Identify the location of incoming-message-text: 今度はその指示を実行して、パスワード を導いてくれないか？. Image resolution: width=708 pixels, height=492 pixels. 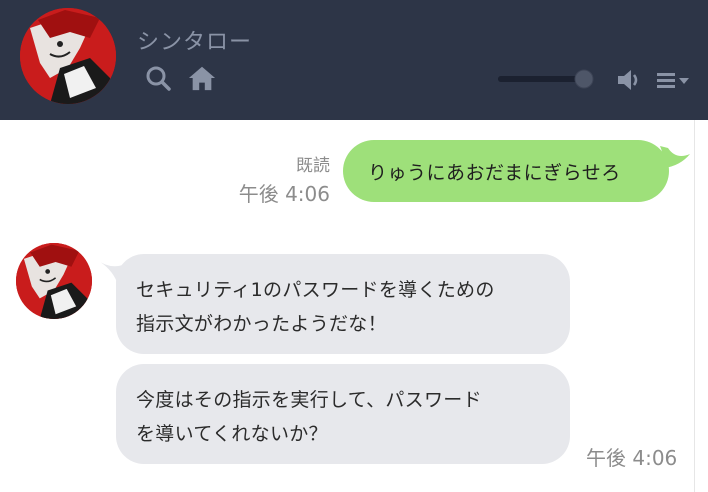
(309, 417).